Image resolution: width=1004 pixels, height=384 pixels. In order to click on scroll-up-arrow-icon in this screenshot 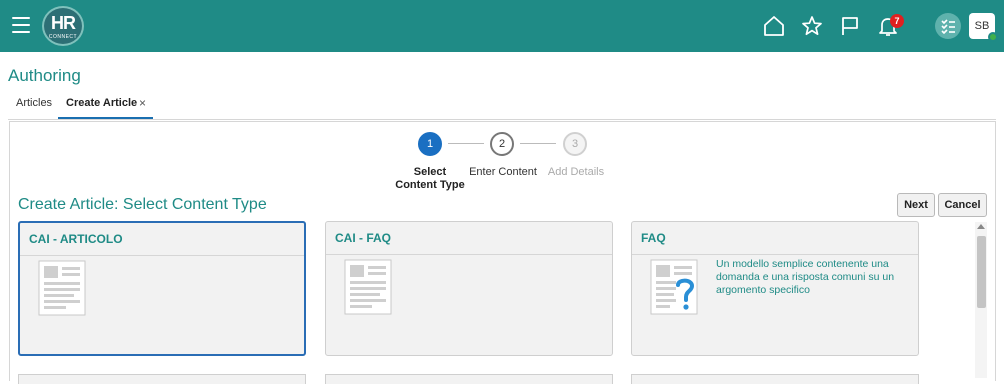, I will do `click(981, 226)`.